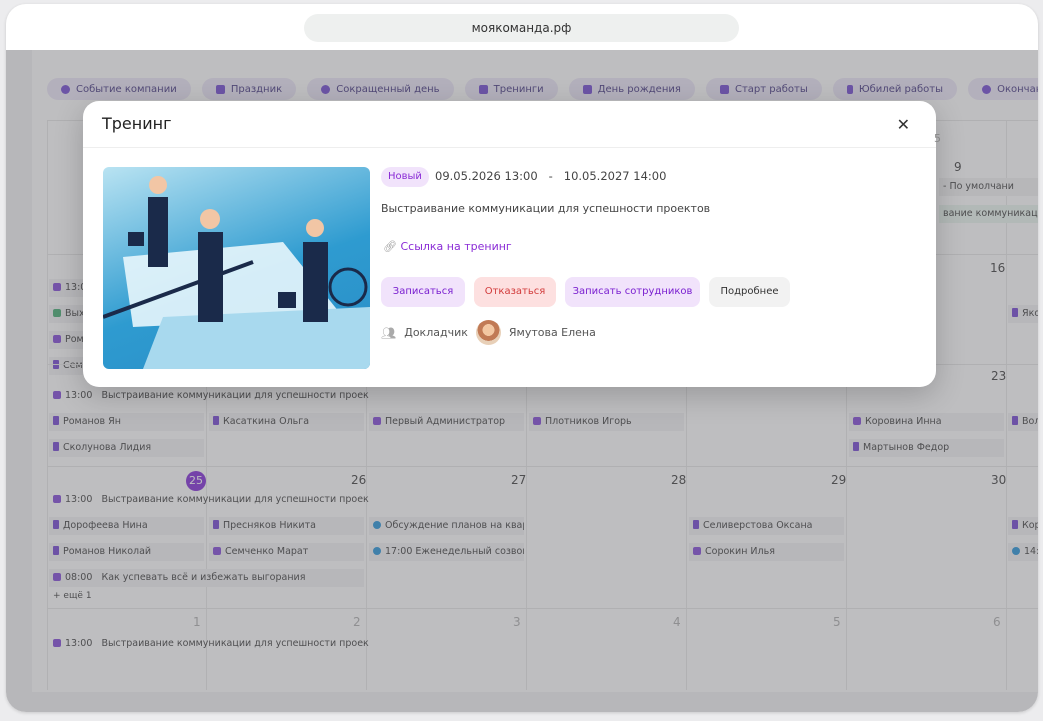 The width and height of the screenshot is (1043, 721). What do you see at coordinates (389, 332) in the screenshot?
I see `speaker-icon: 👥︎` at bounding box center [389, 332].